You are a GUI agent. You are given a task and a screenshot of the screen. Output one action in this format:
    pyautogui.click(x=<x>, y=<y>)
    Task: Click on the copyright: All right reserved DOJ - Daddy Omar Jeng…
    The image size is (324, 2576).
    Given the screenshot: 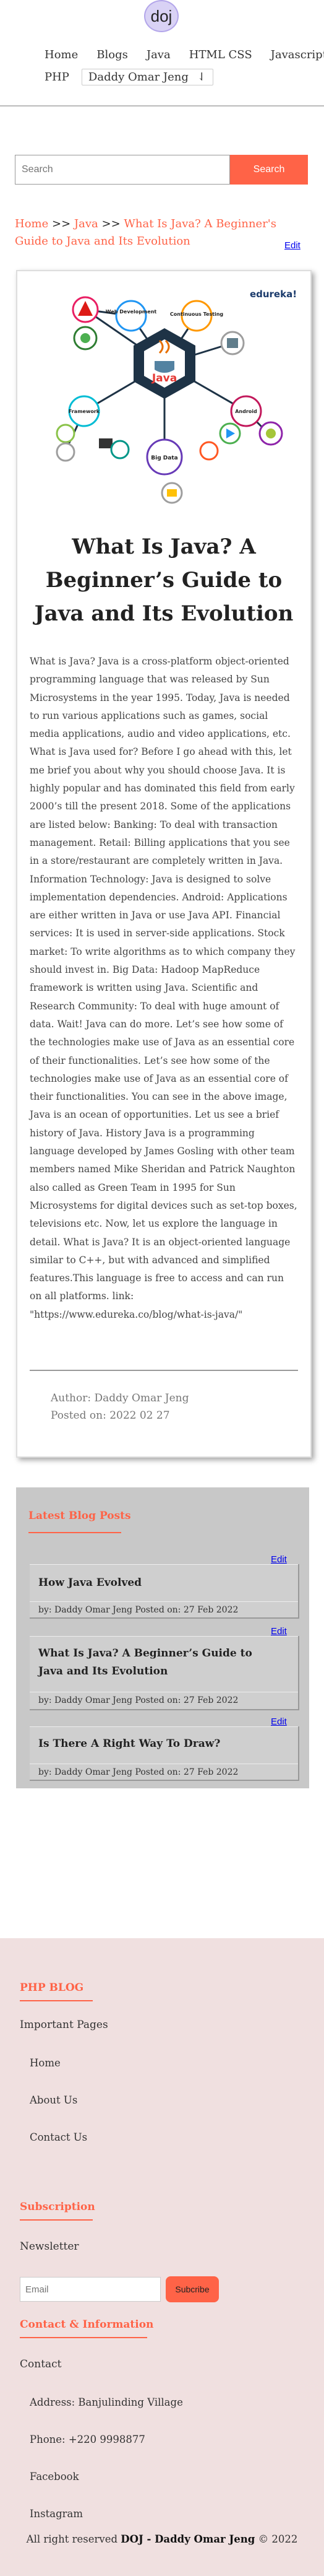 What is the action you would take?
    pyautogui.click(x=162, y=2539)
    